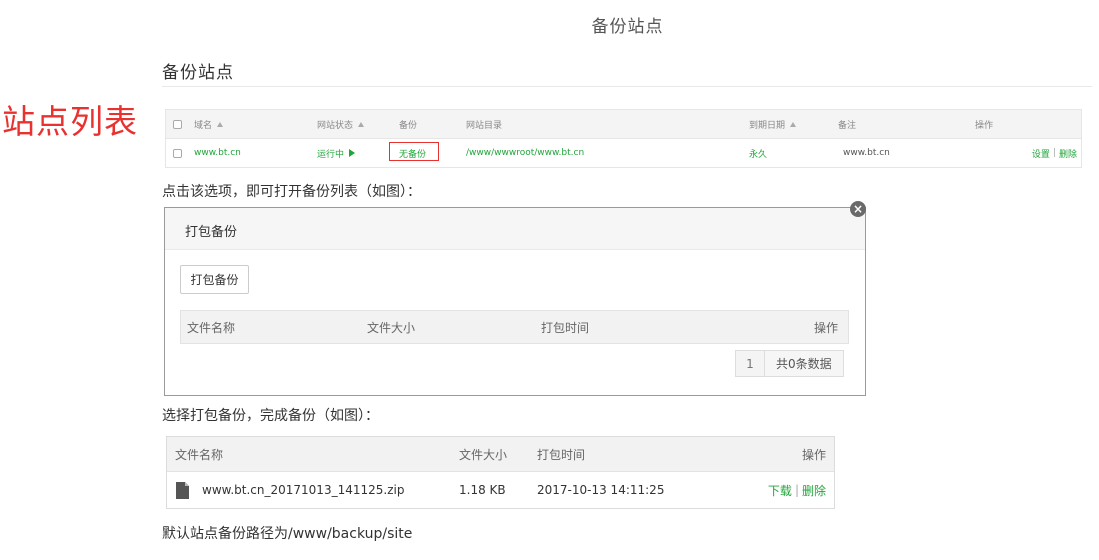 This screenshot has height=560, width=1099. Describe the element at coordinates (270, 416) in the screenshot. I see `instruction-pack-backup: 选择打包备份，完成备份（如图）：` at that location.